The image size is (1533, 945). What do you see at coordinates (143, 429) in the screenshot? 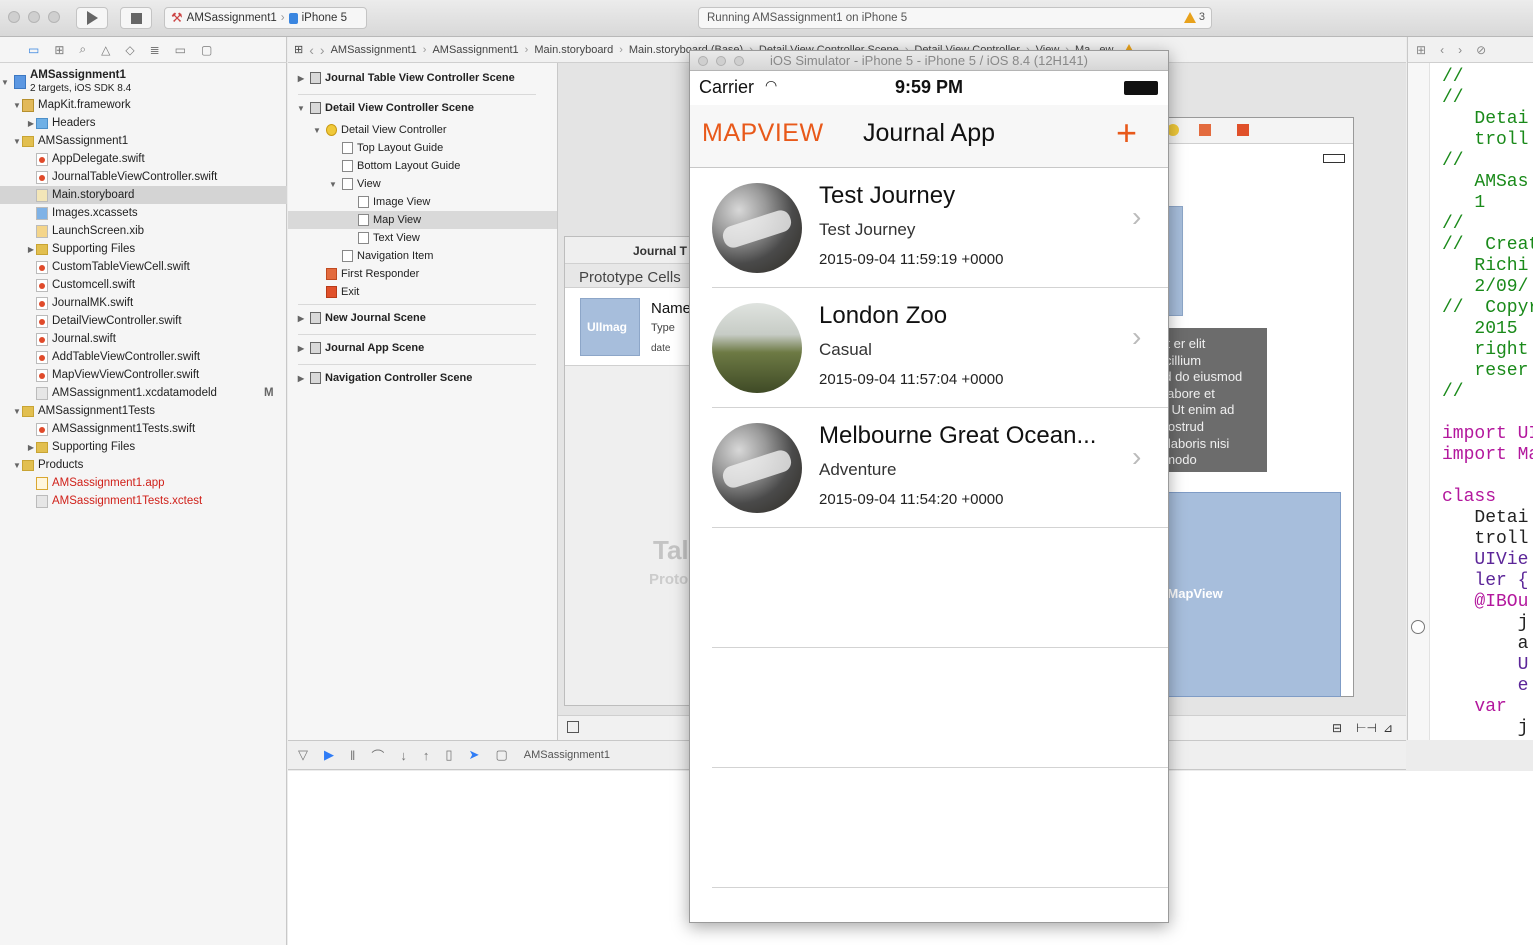
I see `nav-item: AMSassignment1Tests.swift` at bounding box center [143, 429].